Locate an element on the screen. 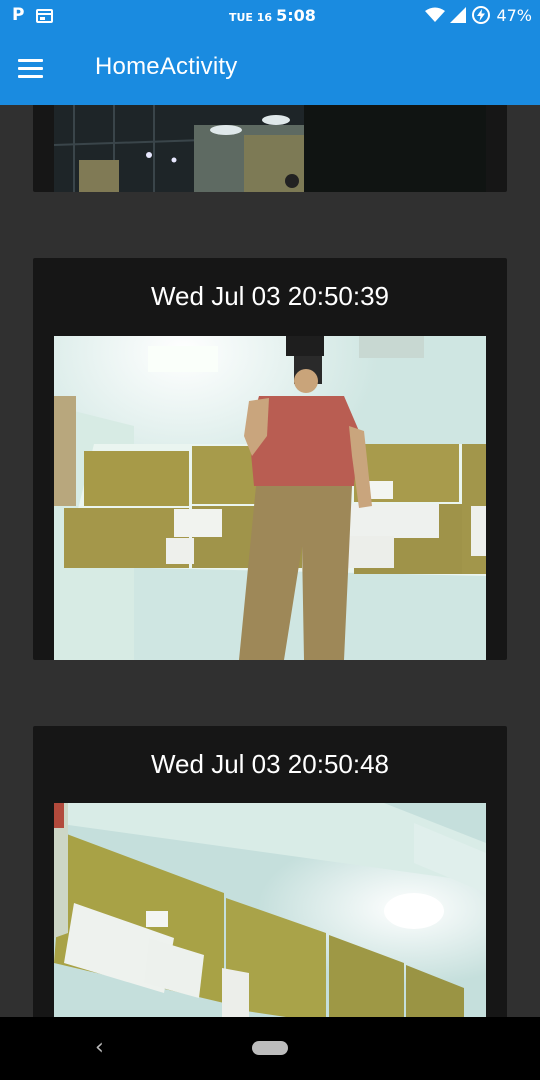 Image resolution: width=540 pixels, height=1080 pixels. navigation-bar: ‹ is located at coordinates (270, 1048).